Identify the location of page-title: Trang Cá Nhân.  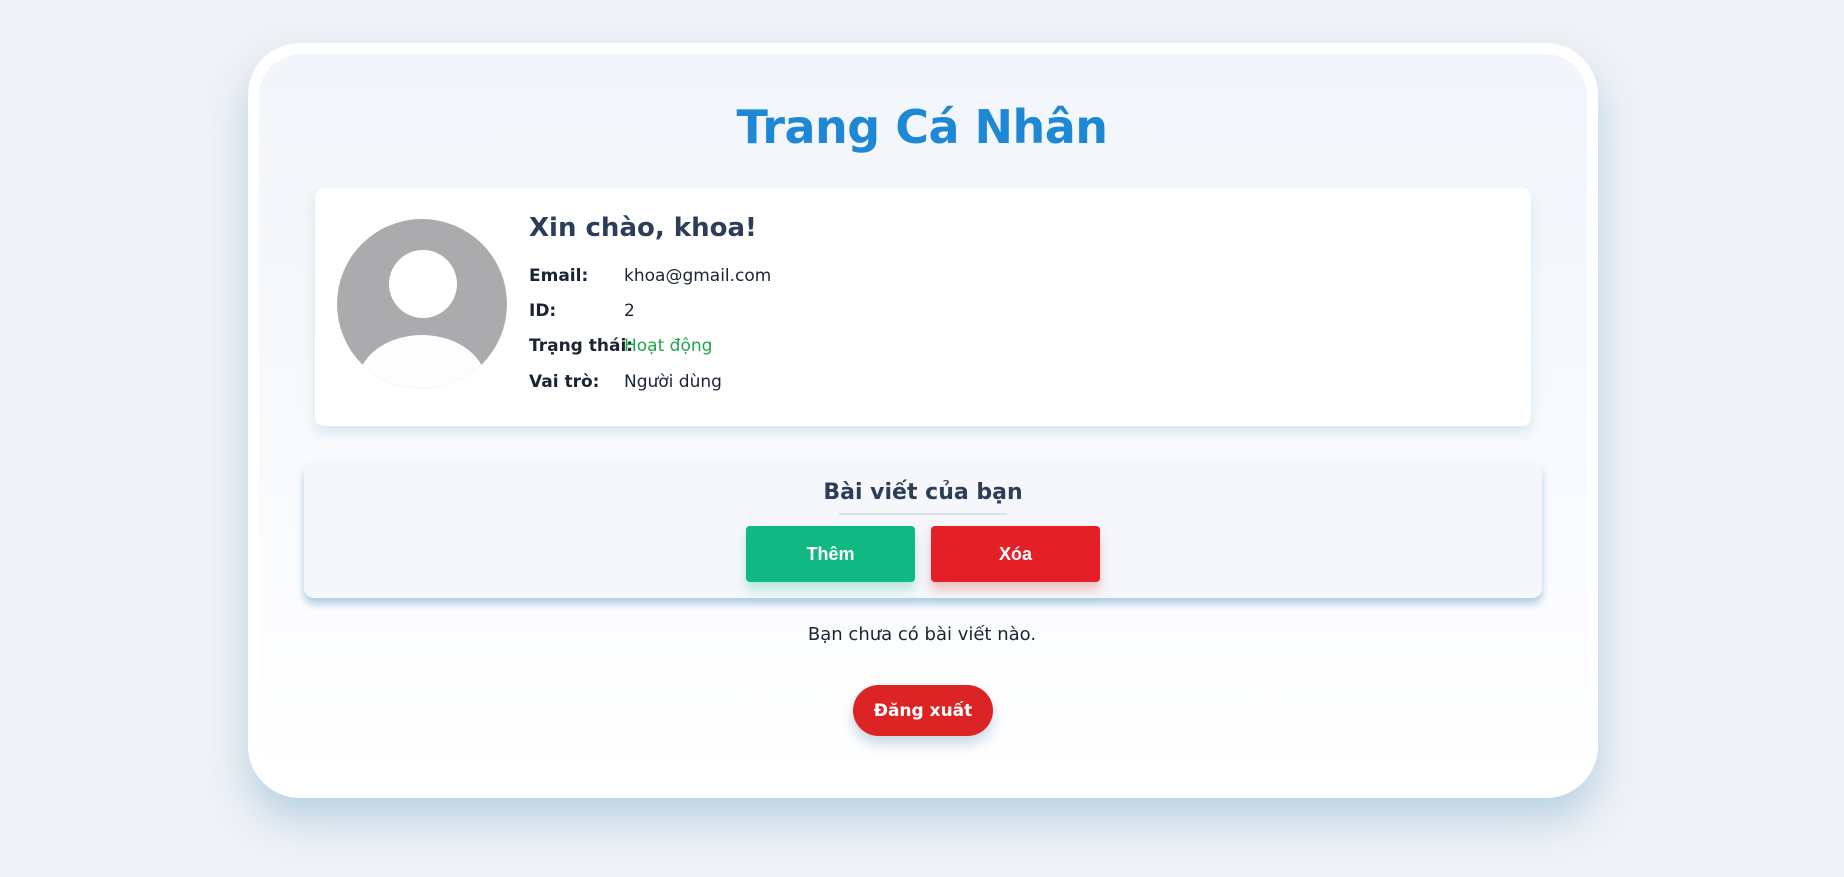
(922, 127).